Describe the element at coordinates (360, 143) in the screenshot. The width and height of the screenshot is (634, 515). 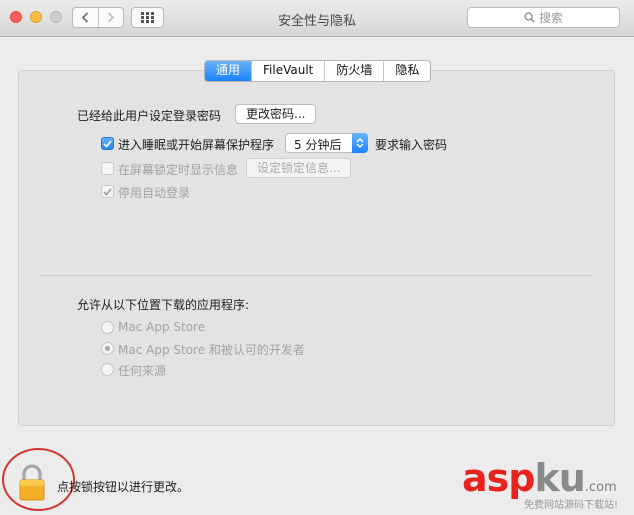
I see `stepper-arrows-icon` at that location.